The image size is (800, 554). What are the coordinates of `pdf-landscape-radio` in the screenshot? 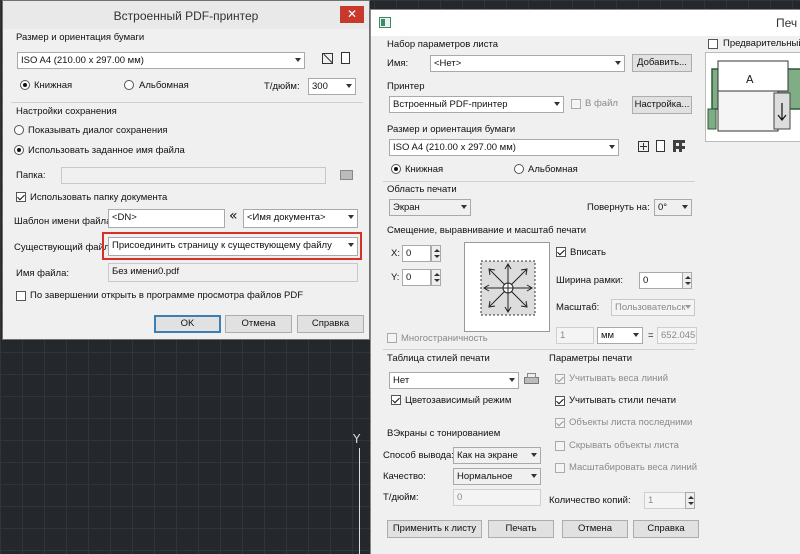 It's located at (129, 85).